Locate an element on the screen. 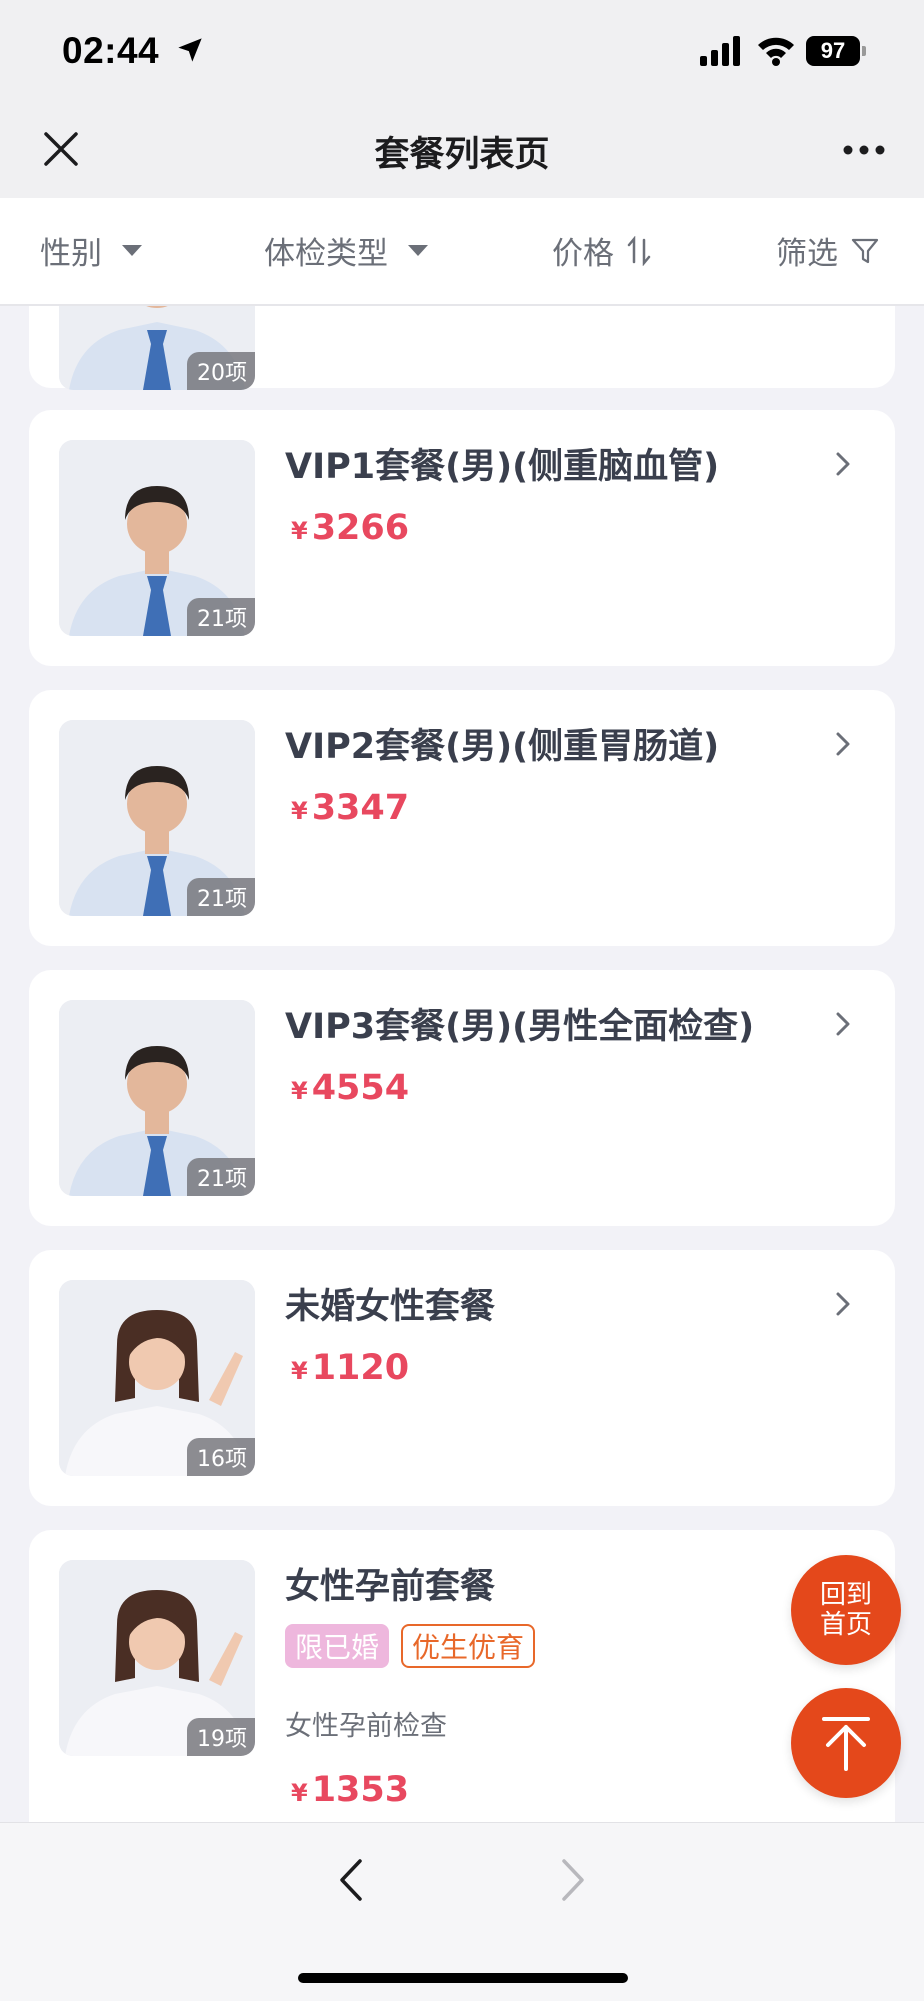 The image size is (924, 2001). forward-arrow-icon is located at coordinates (573, 1880).